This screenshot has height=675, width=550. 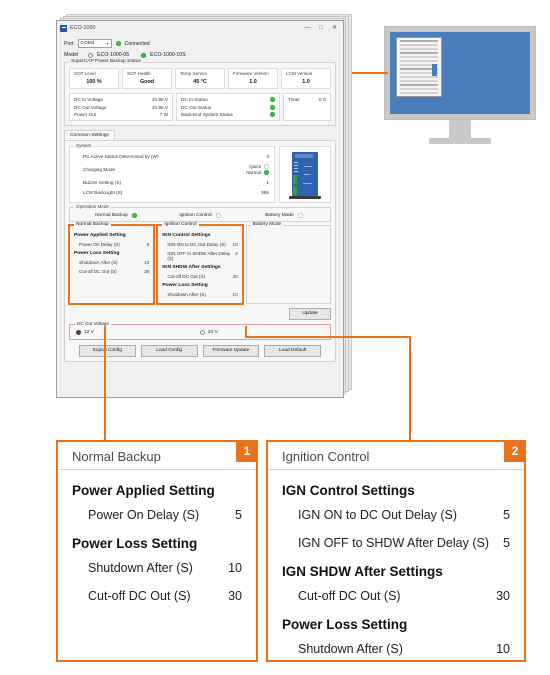 I want to click on card-value: 1.0, so click(x=306, y=82).